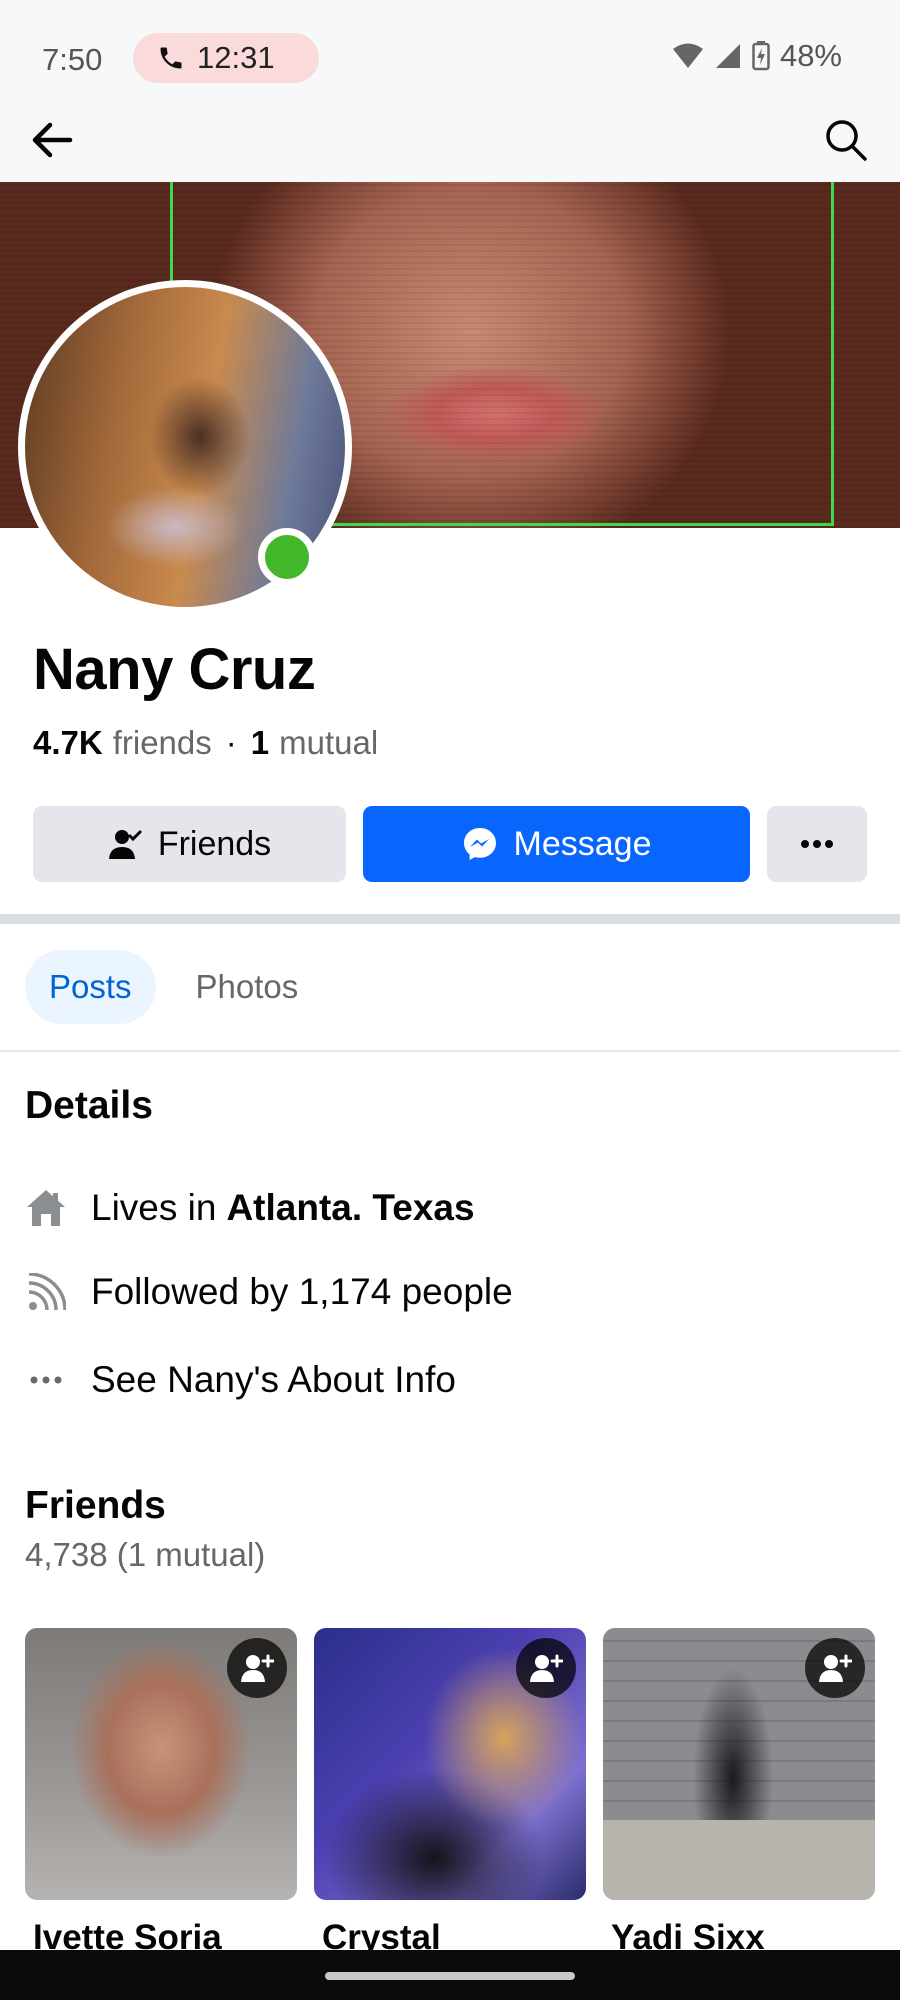  I want to click on message-button-label: Message, so click(582, 843).